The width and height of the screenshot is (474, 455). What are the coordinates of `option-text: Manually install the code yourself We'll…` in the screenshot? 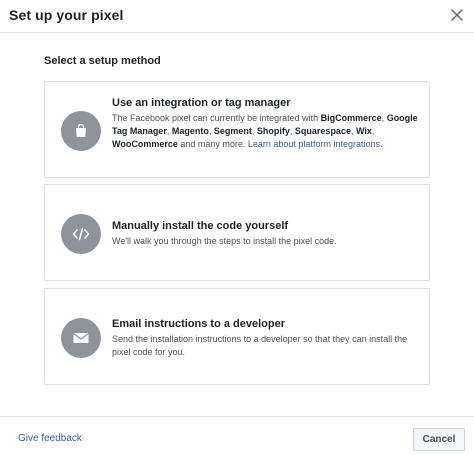 It's located at (267, 233).